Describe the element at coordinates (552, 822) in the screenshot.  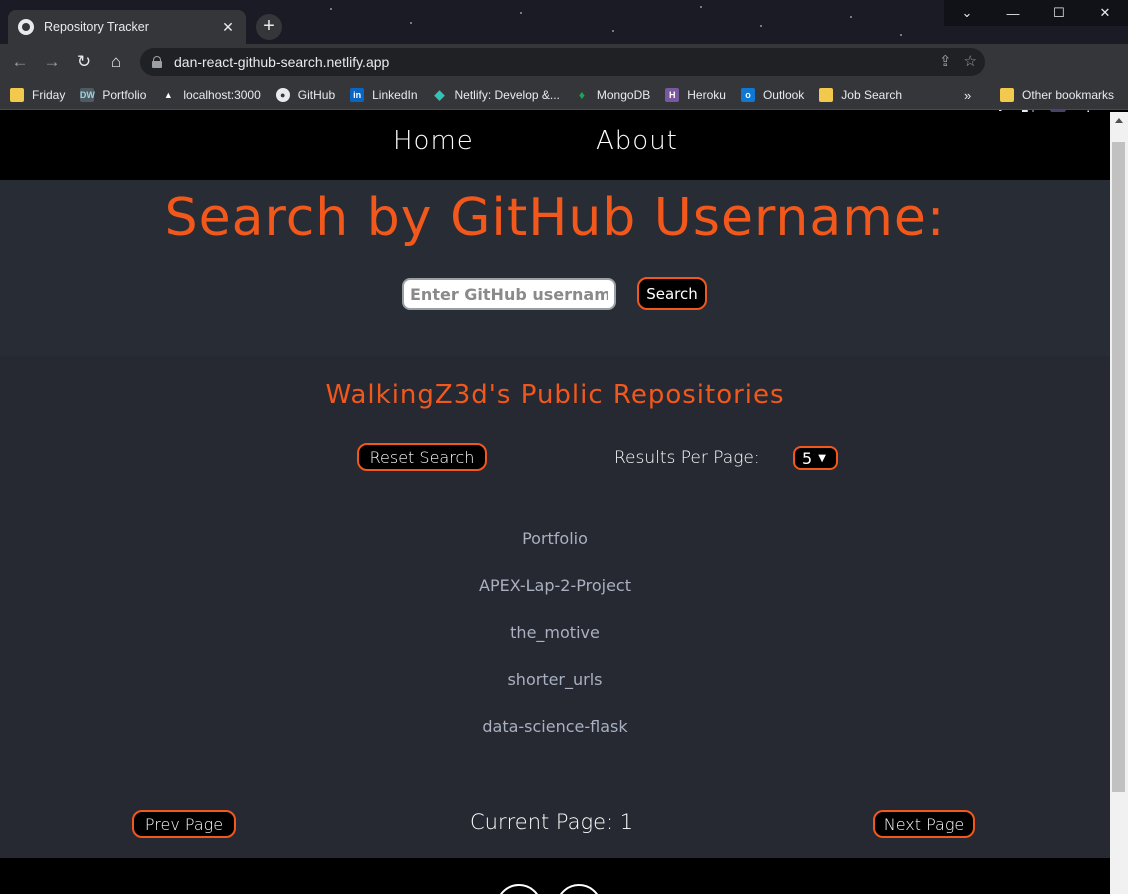
I see `current-page-indicator: Current Page: 1` at that location.